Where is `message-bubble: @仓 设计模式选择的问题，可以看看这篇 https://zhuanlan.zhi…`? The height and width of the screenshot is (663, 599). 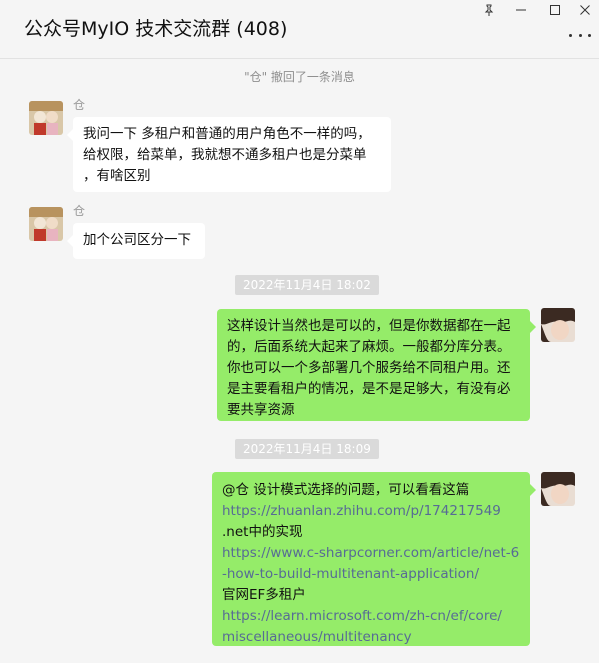
message-bubble: @仓 设计模式选择的问题，可以看看这篇 https://zhuanlan.zhi… is located at coordinates (374, 560).